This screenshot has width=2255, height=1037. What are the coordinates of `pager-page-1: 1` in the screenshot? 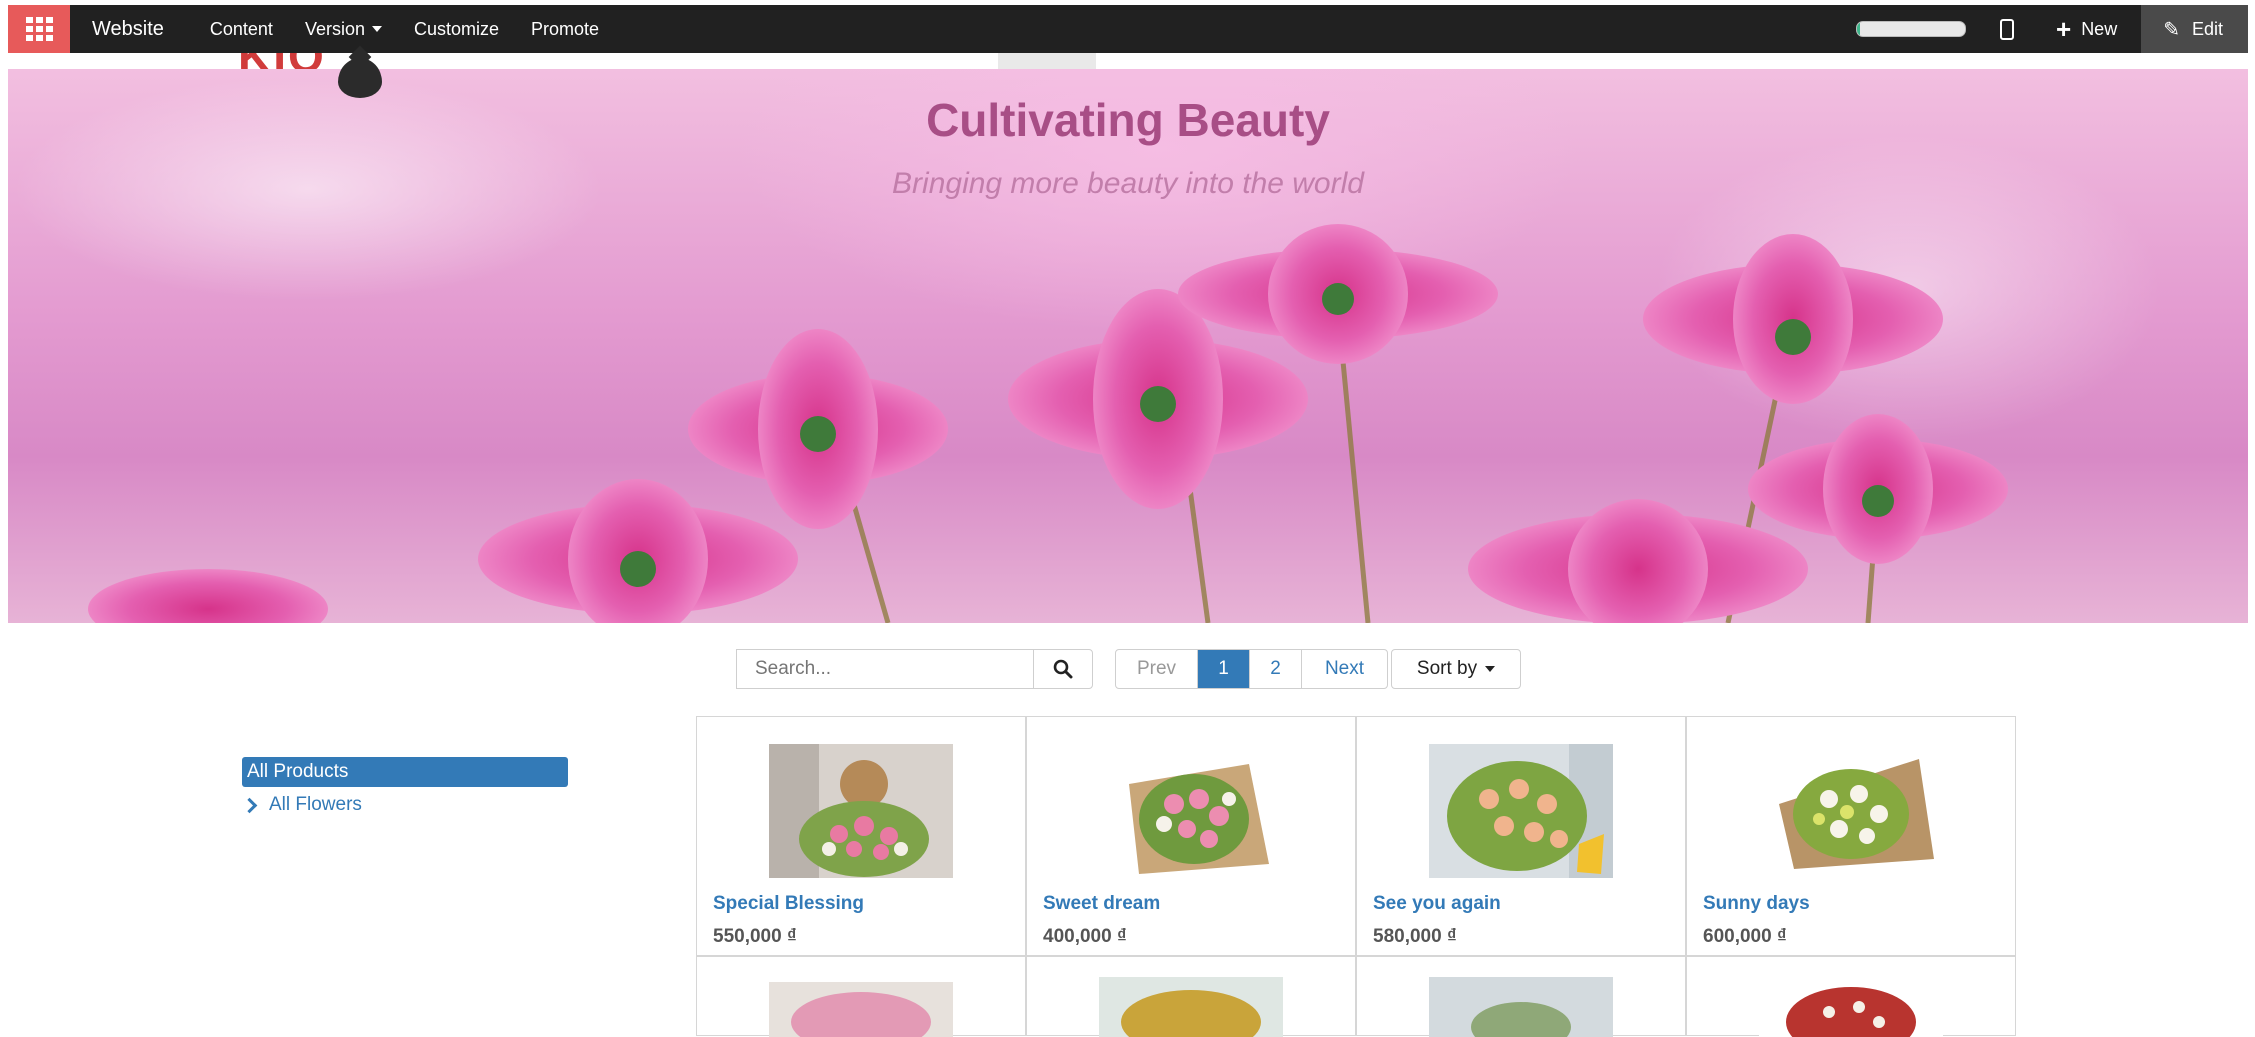 It's located at (1224, 669).